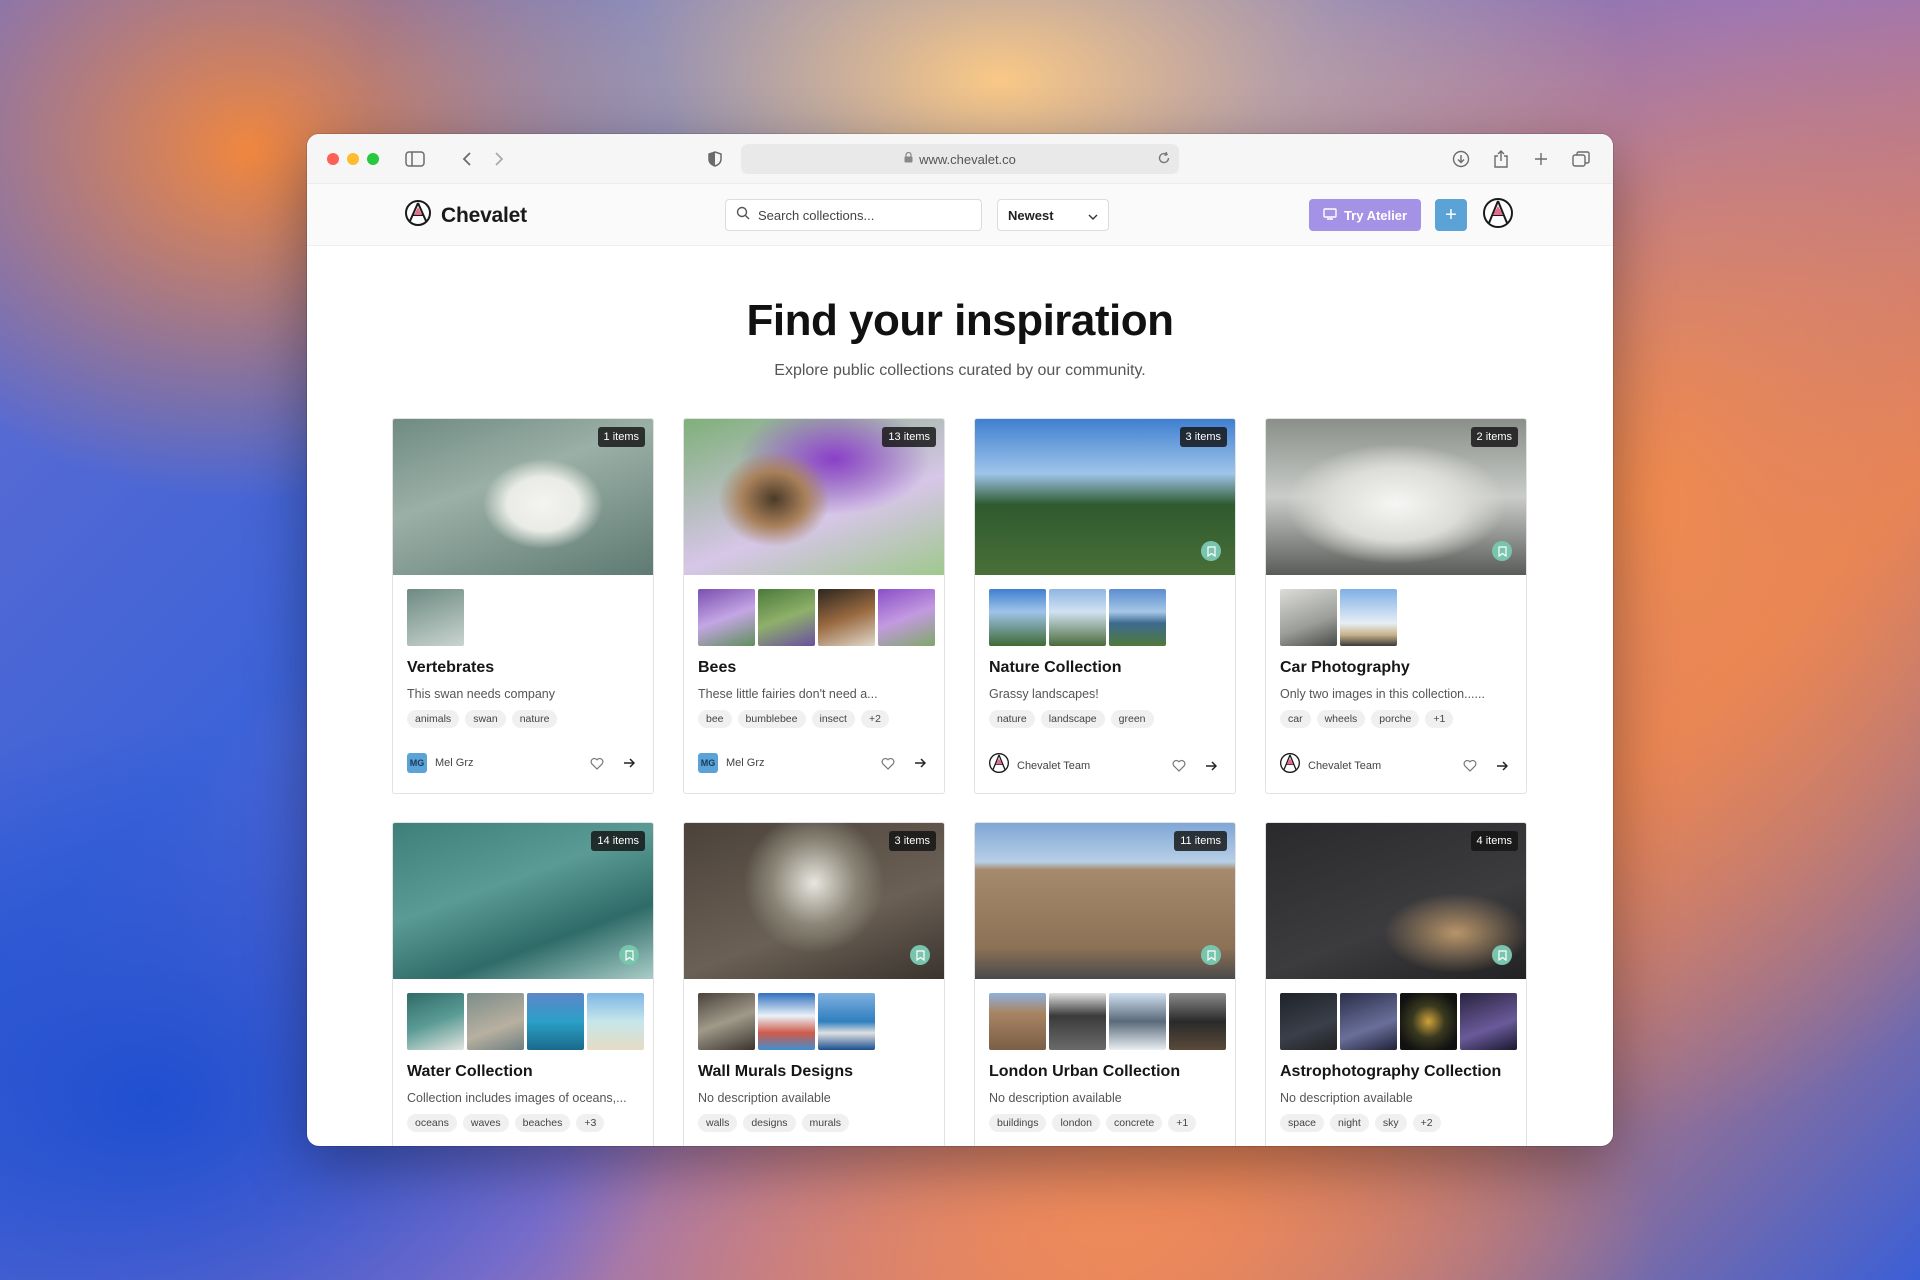 The image size is (1920, 1280). What do you see at coordinates (523, 662) in the screenshot?
I see `collection-title: Vertebrates` at bounding box center [523, 662].